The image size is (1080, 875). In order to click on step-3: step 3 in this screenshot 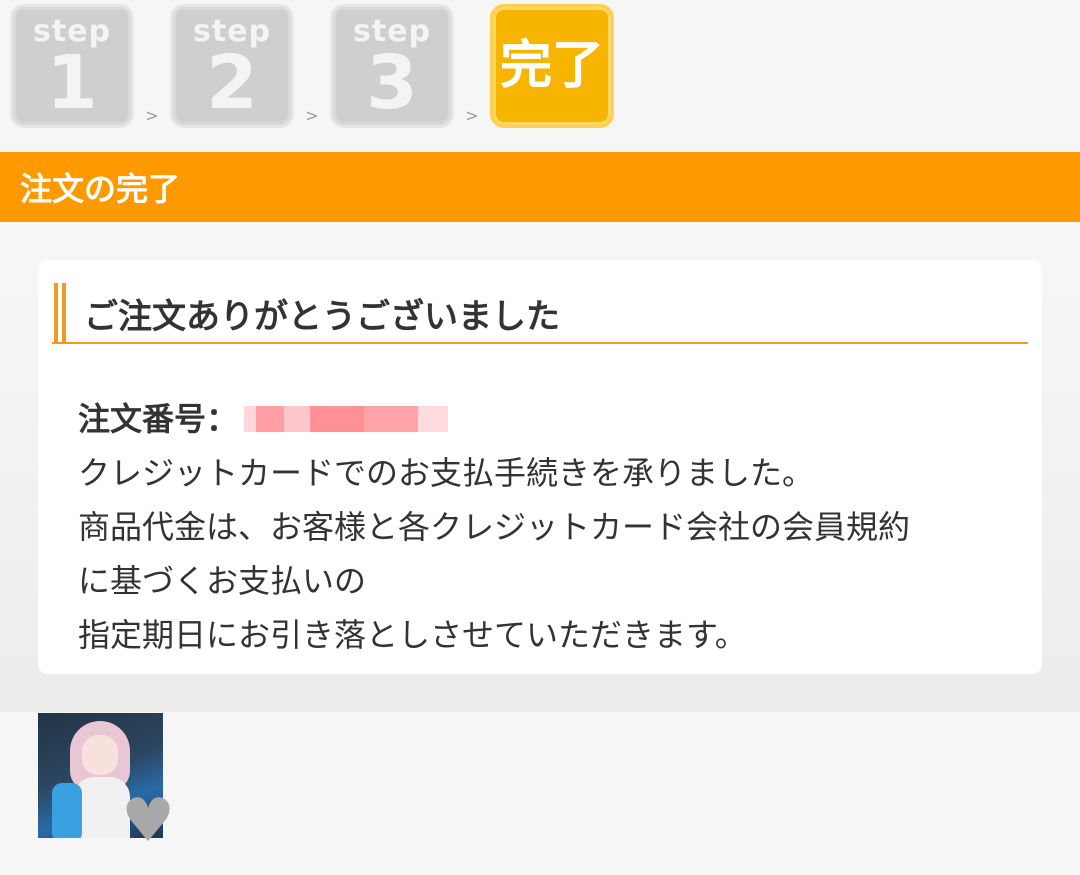, I will do `click(392, 66)`.